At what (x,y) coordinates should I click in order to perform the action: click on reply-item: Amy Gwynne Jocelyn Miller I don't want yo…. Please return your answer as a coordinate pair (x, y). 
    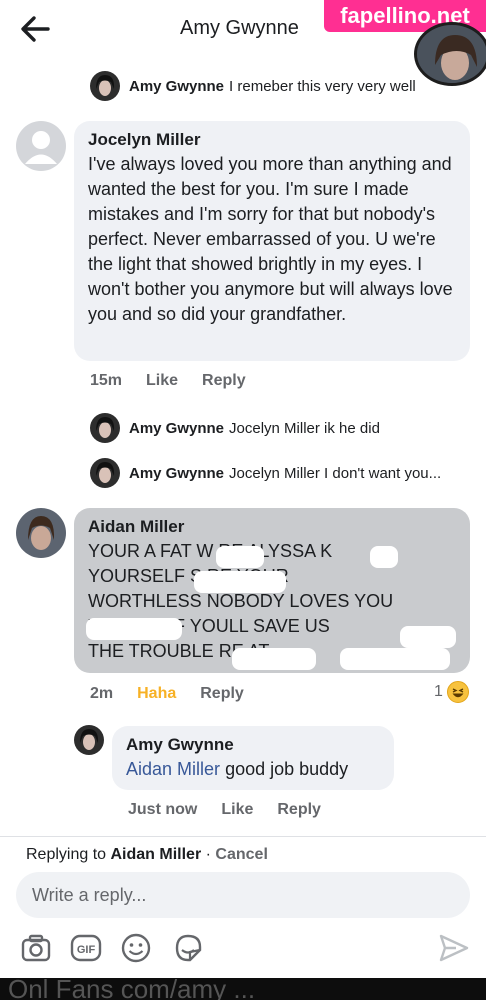
    Looking at the image, I should click on (265, 473).